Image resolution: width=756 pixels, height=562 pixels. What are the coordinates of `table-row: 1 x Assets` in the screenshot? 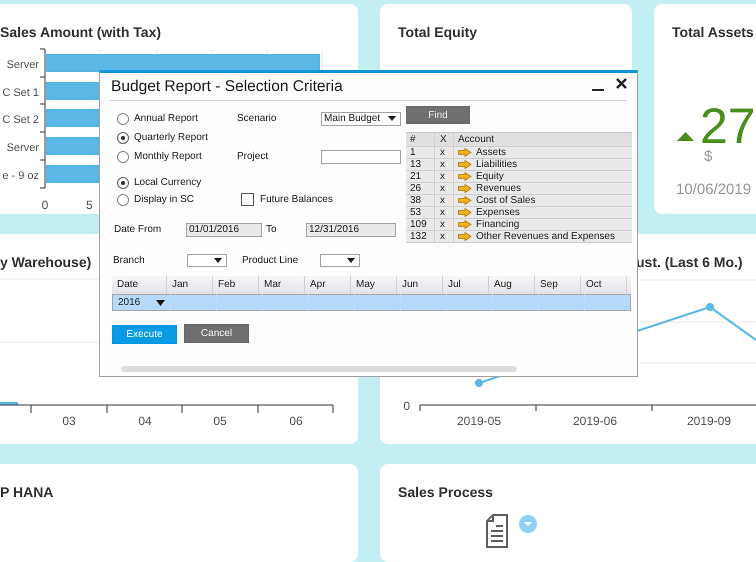 It's located at (519, 153).